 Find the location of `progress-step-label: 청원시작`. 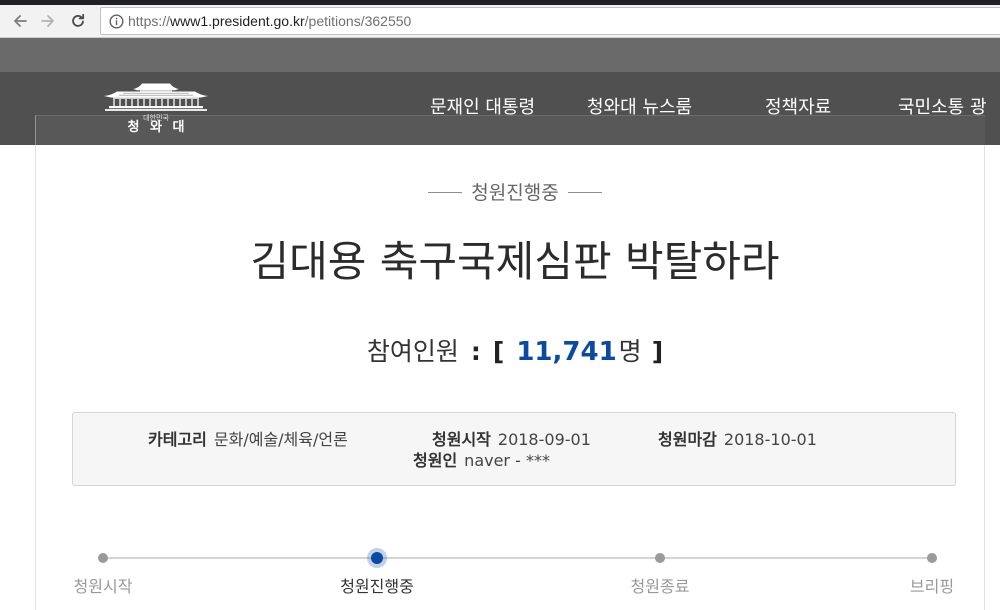

progress-step-label: 청원시작 is located at coordinates (103, 586).